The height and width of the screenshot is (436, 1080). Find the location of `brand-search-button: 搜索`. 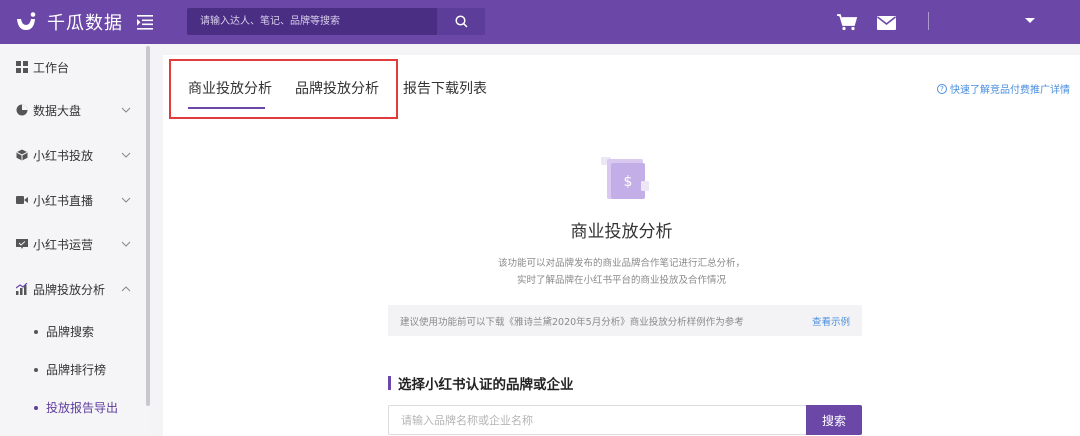

brand-search-button: 搜索 is located at coordinates (834, 420).